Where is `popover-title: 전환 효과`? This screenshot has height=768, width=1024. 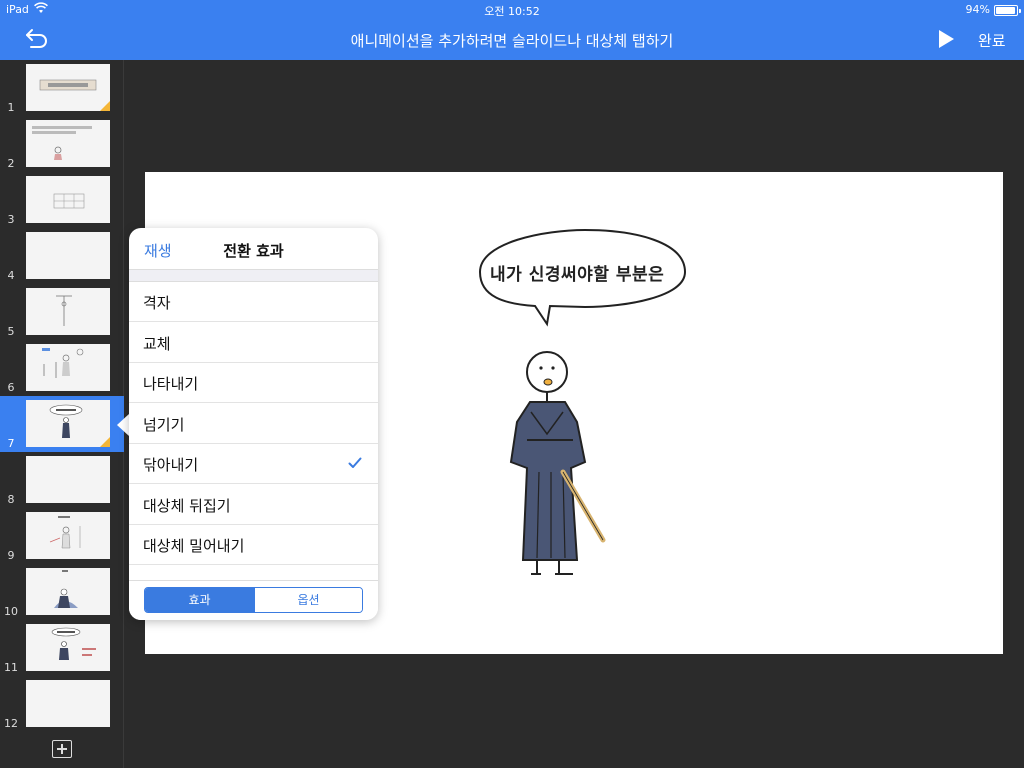
popover-title: 전환 효과 is located at coordinates (253, 251).